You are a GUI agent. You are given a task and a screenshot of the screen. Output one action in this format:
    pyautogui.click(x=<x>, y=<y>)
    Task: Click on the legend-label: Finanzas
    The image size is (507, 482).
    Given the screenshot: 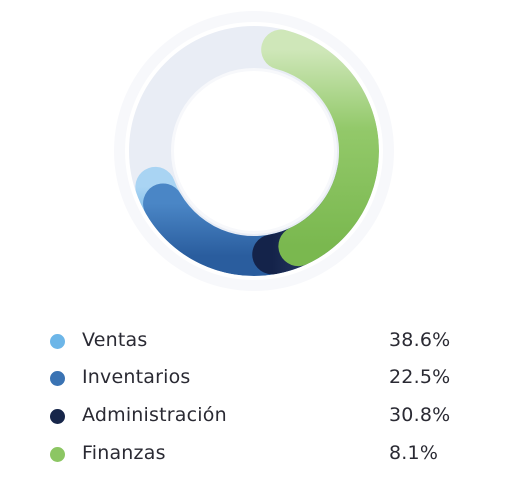 What is the action you would take?
    pyautogui.click(x=124, y=453)
    